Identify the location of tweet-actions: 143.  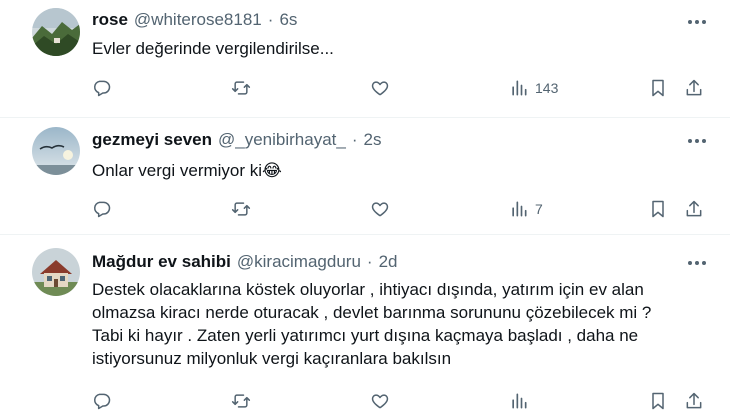
(365, 88).